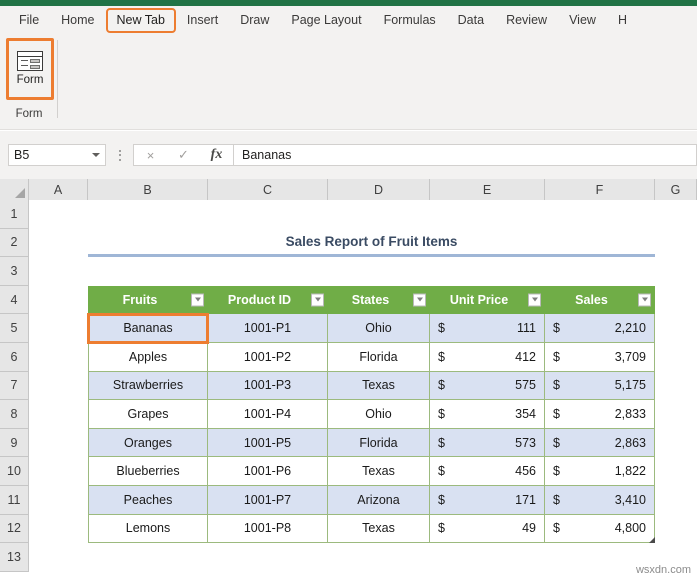 This screenshot has height=580, width=697. I want to click on cell-unit_price: $49, so click(487, 529).